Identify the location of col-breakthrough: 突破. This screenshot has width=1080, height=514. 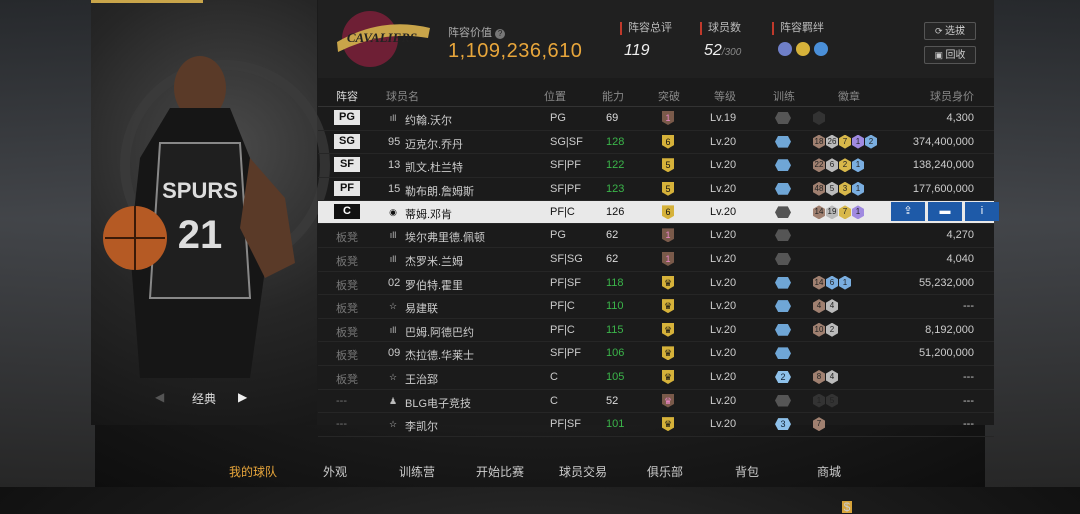
(669, 96).